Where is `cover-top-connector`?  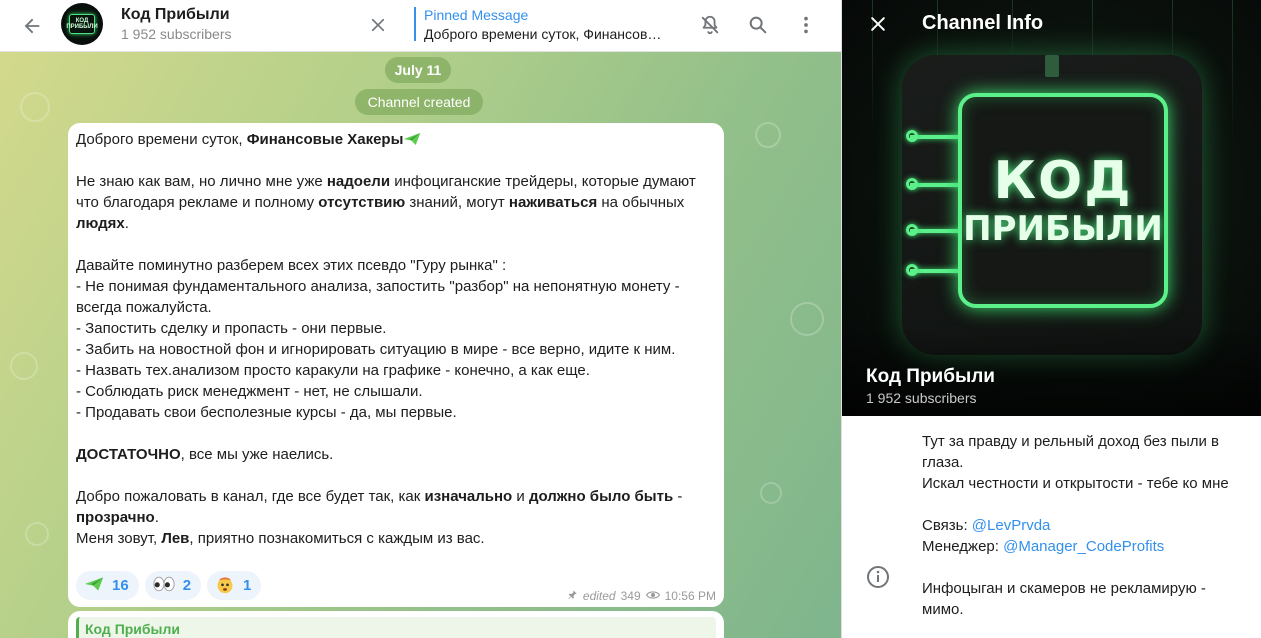
cover-top-connector is located at coordinates (1052, 66).